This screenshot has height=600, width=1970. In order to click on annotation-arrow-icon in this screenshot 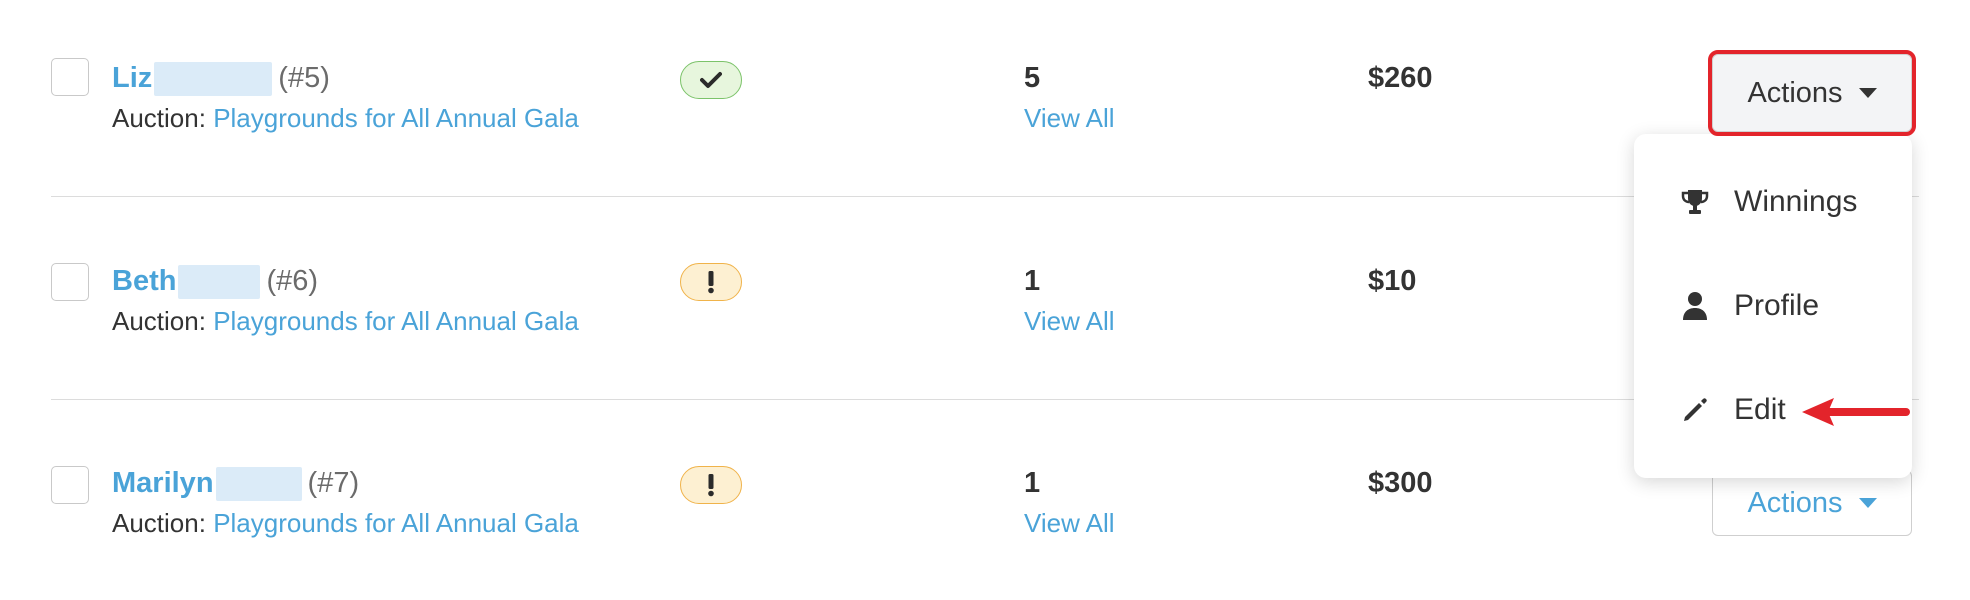, I will do `click(1856, 412)`.